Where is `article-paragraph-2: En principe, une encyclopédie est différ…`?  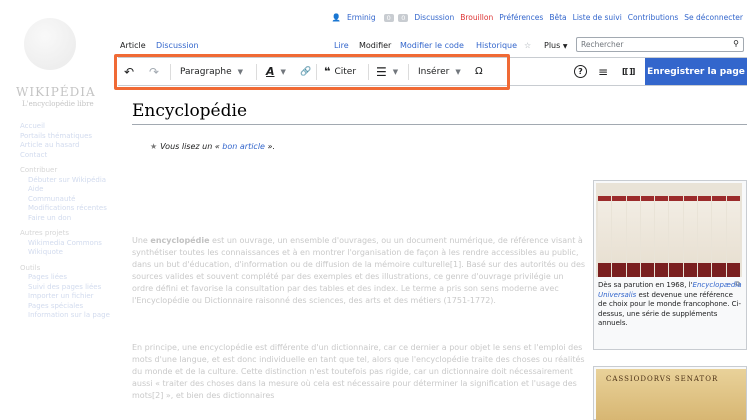 article-paragraph-2: En principe, une encyclopédie est différ… is located at coordinates (359, 372).